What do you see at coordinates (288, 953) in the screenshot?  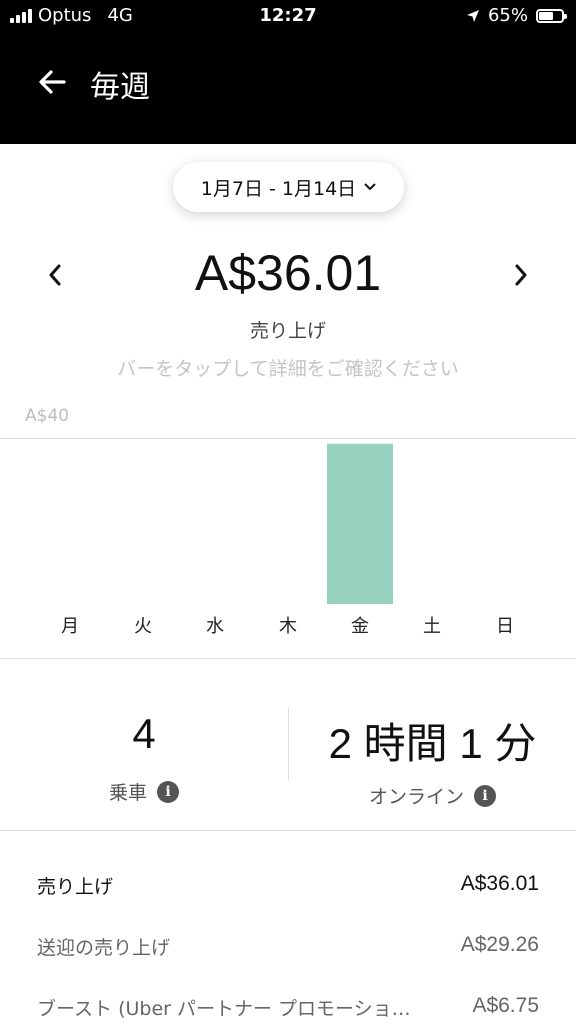 I see `breakdown-row-fares: 送迎の売り上げ A$29.26` at bounding box center [288, 953].